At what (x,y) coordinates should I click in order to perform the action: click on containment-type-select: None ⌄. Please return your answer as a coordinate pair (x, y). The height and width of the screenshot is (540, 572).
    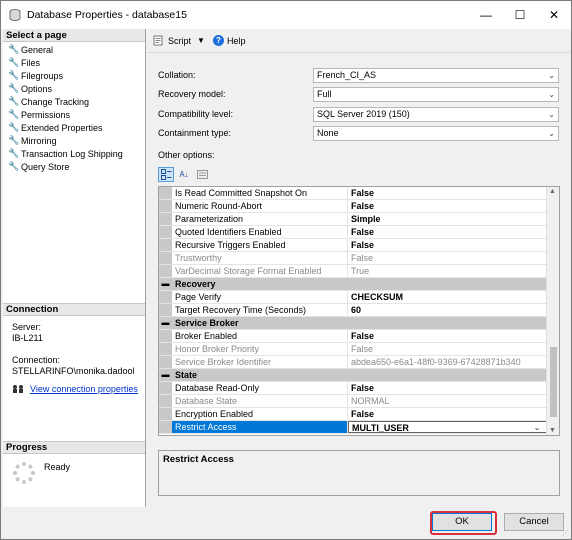
    Looking at the image, I should click on (436, 133).